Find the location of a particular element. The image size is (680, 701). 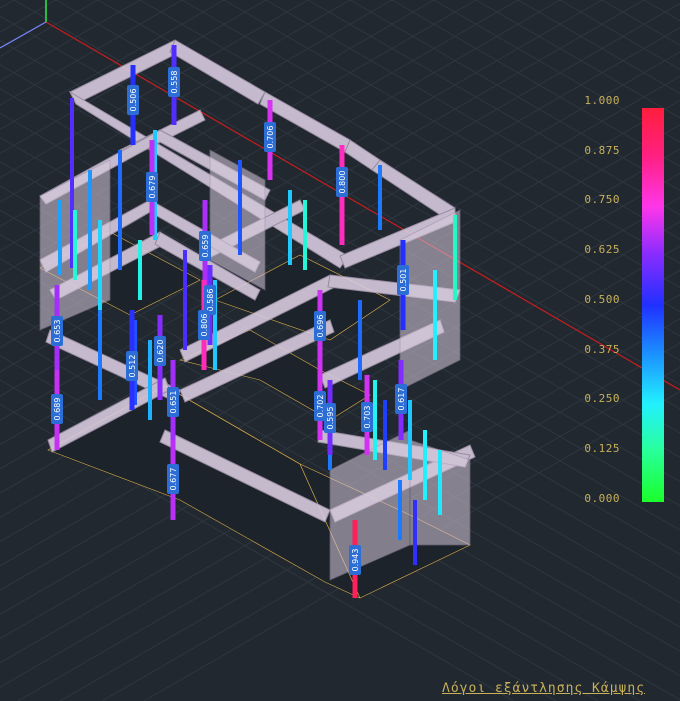

scale-label: 0.500 is located at coordinates (602, 299).